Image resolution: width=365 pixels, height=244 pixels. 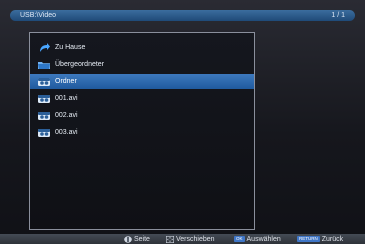 I want to click on list-item-label: Übergeordneter, so click(x=80, y=64).